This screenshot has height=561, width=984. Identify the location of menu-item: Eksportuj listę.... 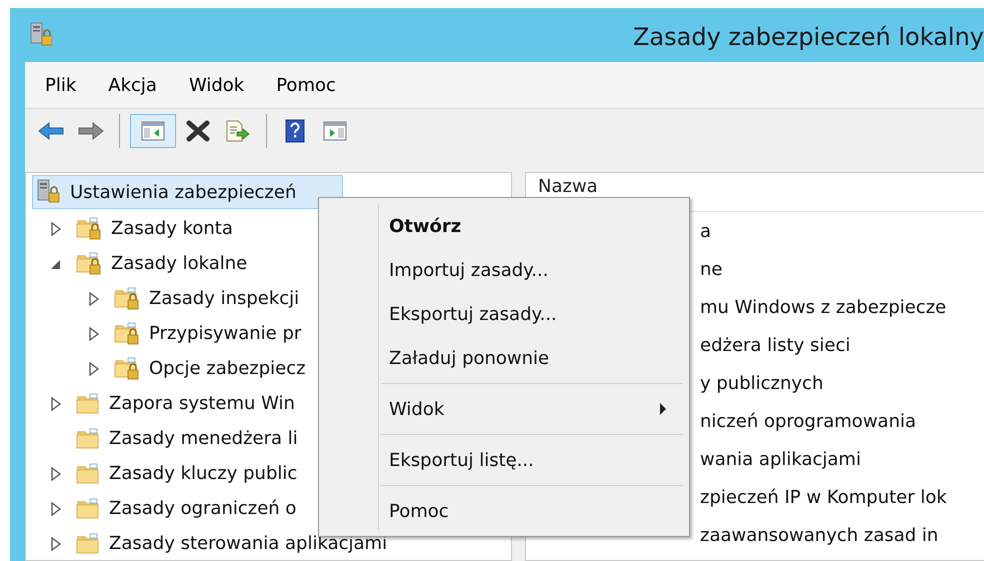
(504, 460).